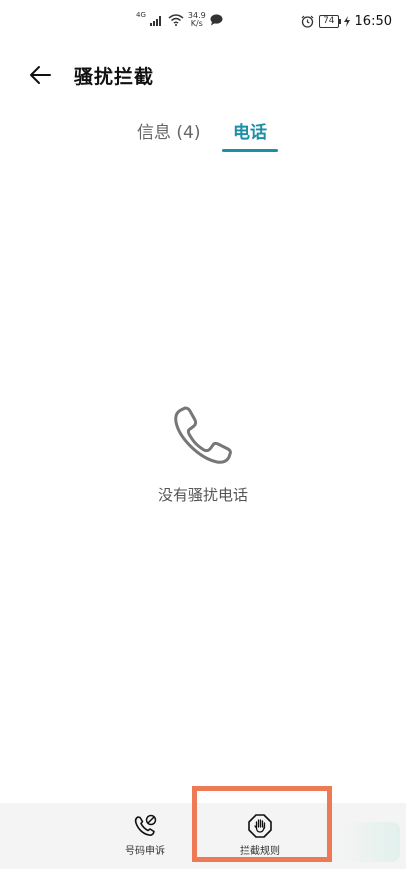 The image size is (406, 869). I want to click on arrow-left-icon, so click(40, 75).